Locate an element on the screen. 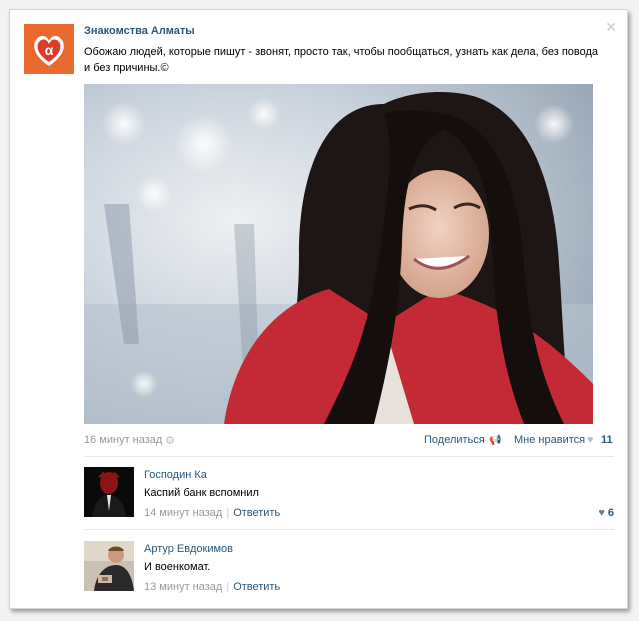 The image size is (639, 621). comment-meta: 14 минут назад | Ответить is located at coordinates (212, 513).